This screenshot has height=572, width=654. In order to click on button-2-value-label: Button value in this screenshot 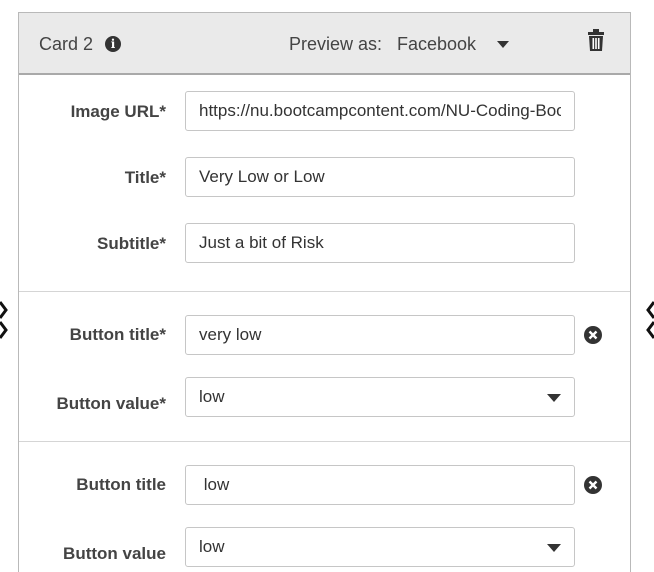, I will do `click(114, 553)`.